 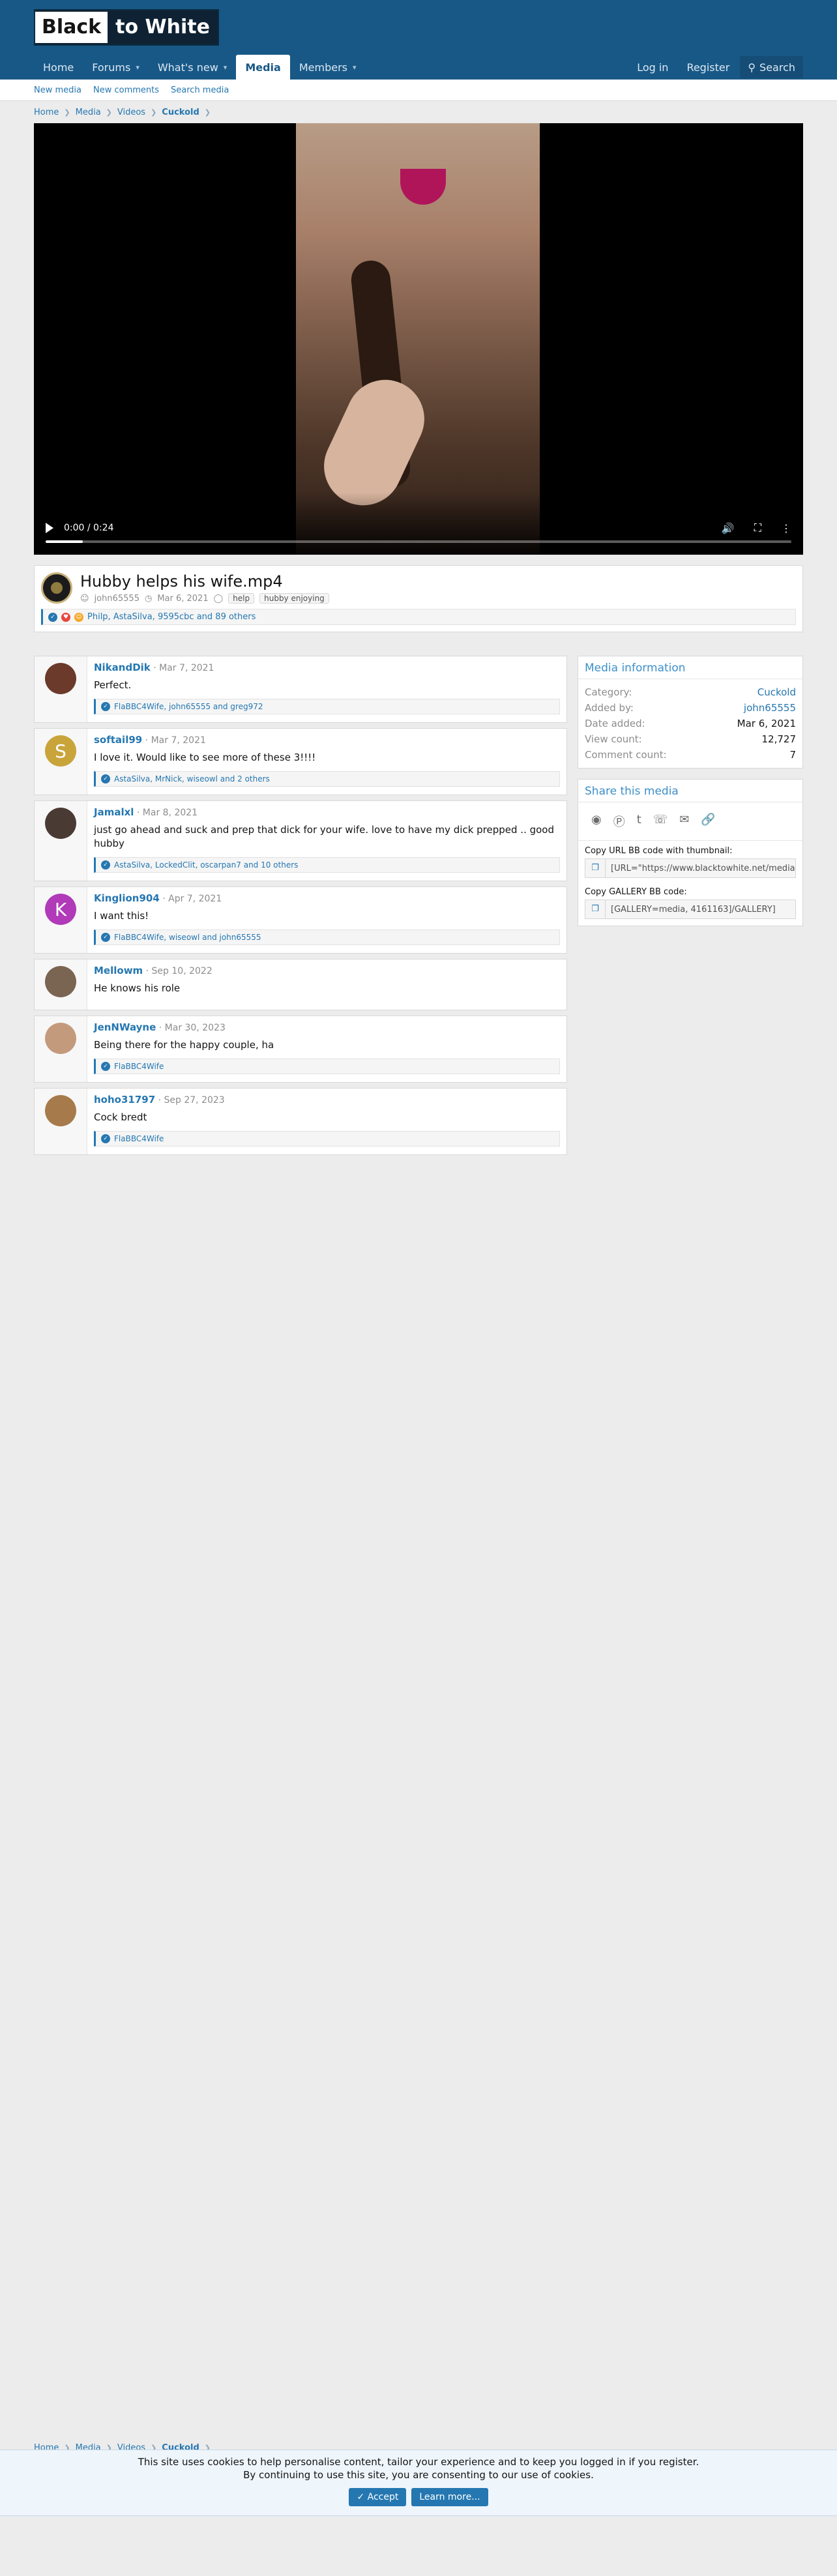 I want to click on site-logo: Black to White, so click(x=126, y=27).